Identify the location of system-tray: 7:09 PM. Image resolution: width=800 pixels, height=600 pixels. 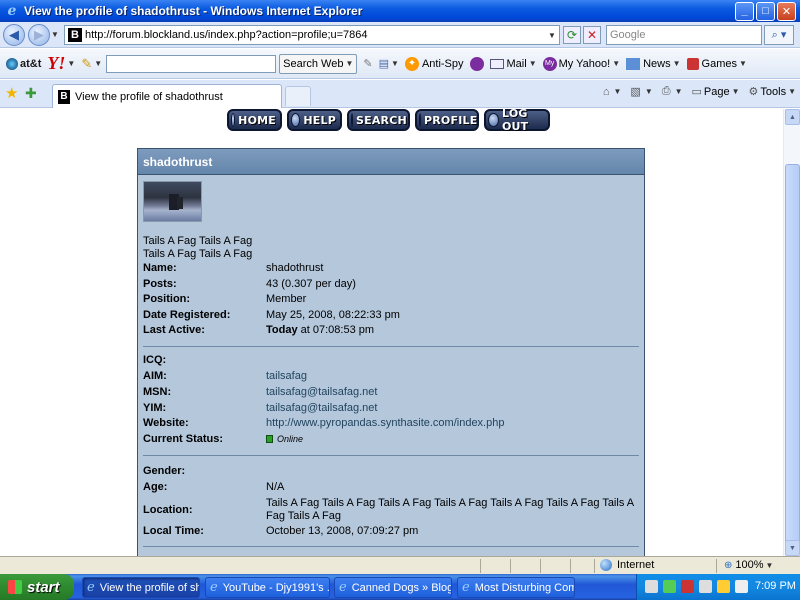
(718, 587).